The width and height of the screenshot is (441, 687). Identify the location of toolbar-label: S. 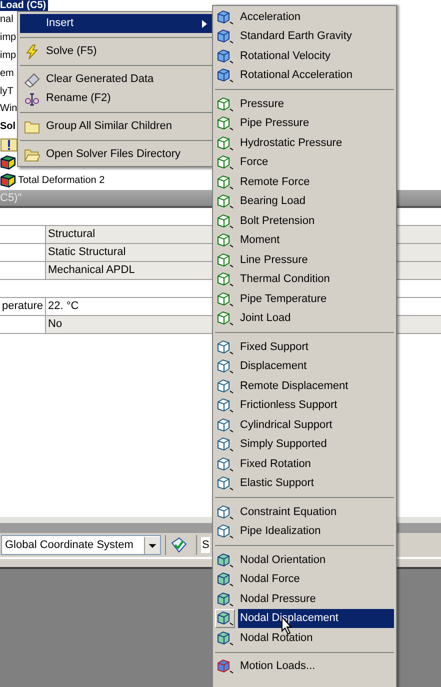
(205, 545).